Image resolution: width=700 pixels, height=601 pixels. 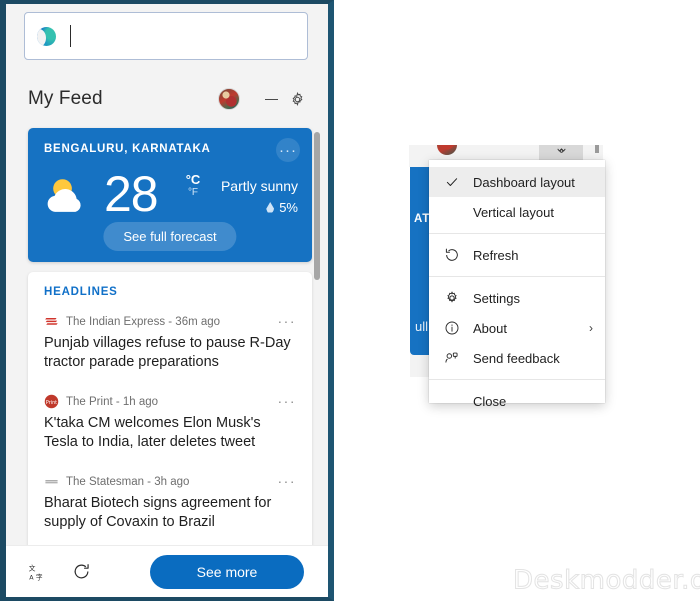 I want to click on news-meta: The Statesman - 3h ago ···, so click(x=170, y=481).